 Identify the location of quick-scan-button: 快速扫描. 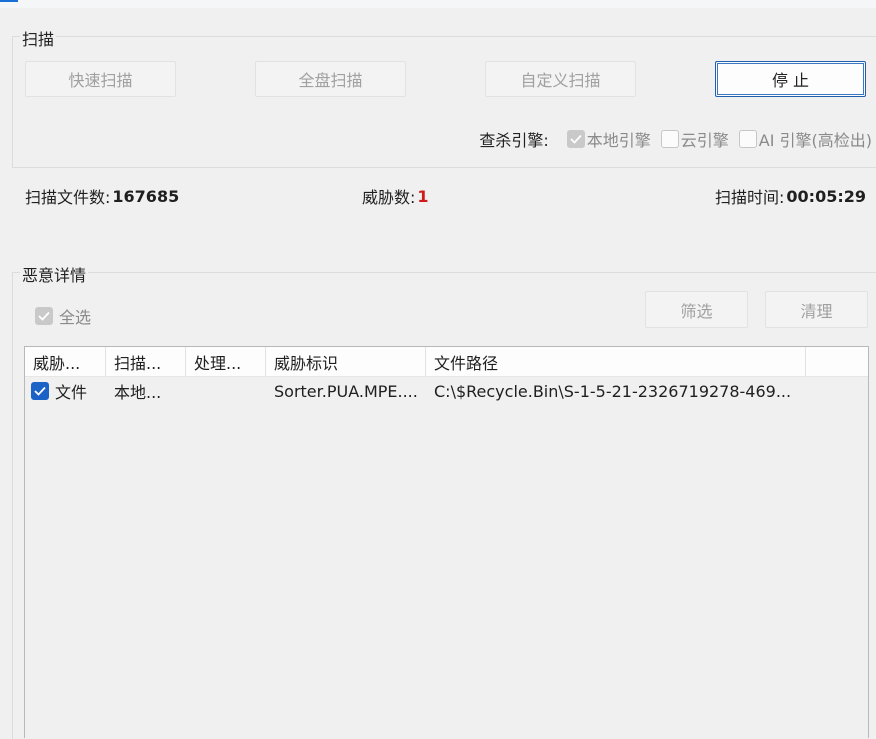
(100, 79).